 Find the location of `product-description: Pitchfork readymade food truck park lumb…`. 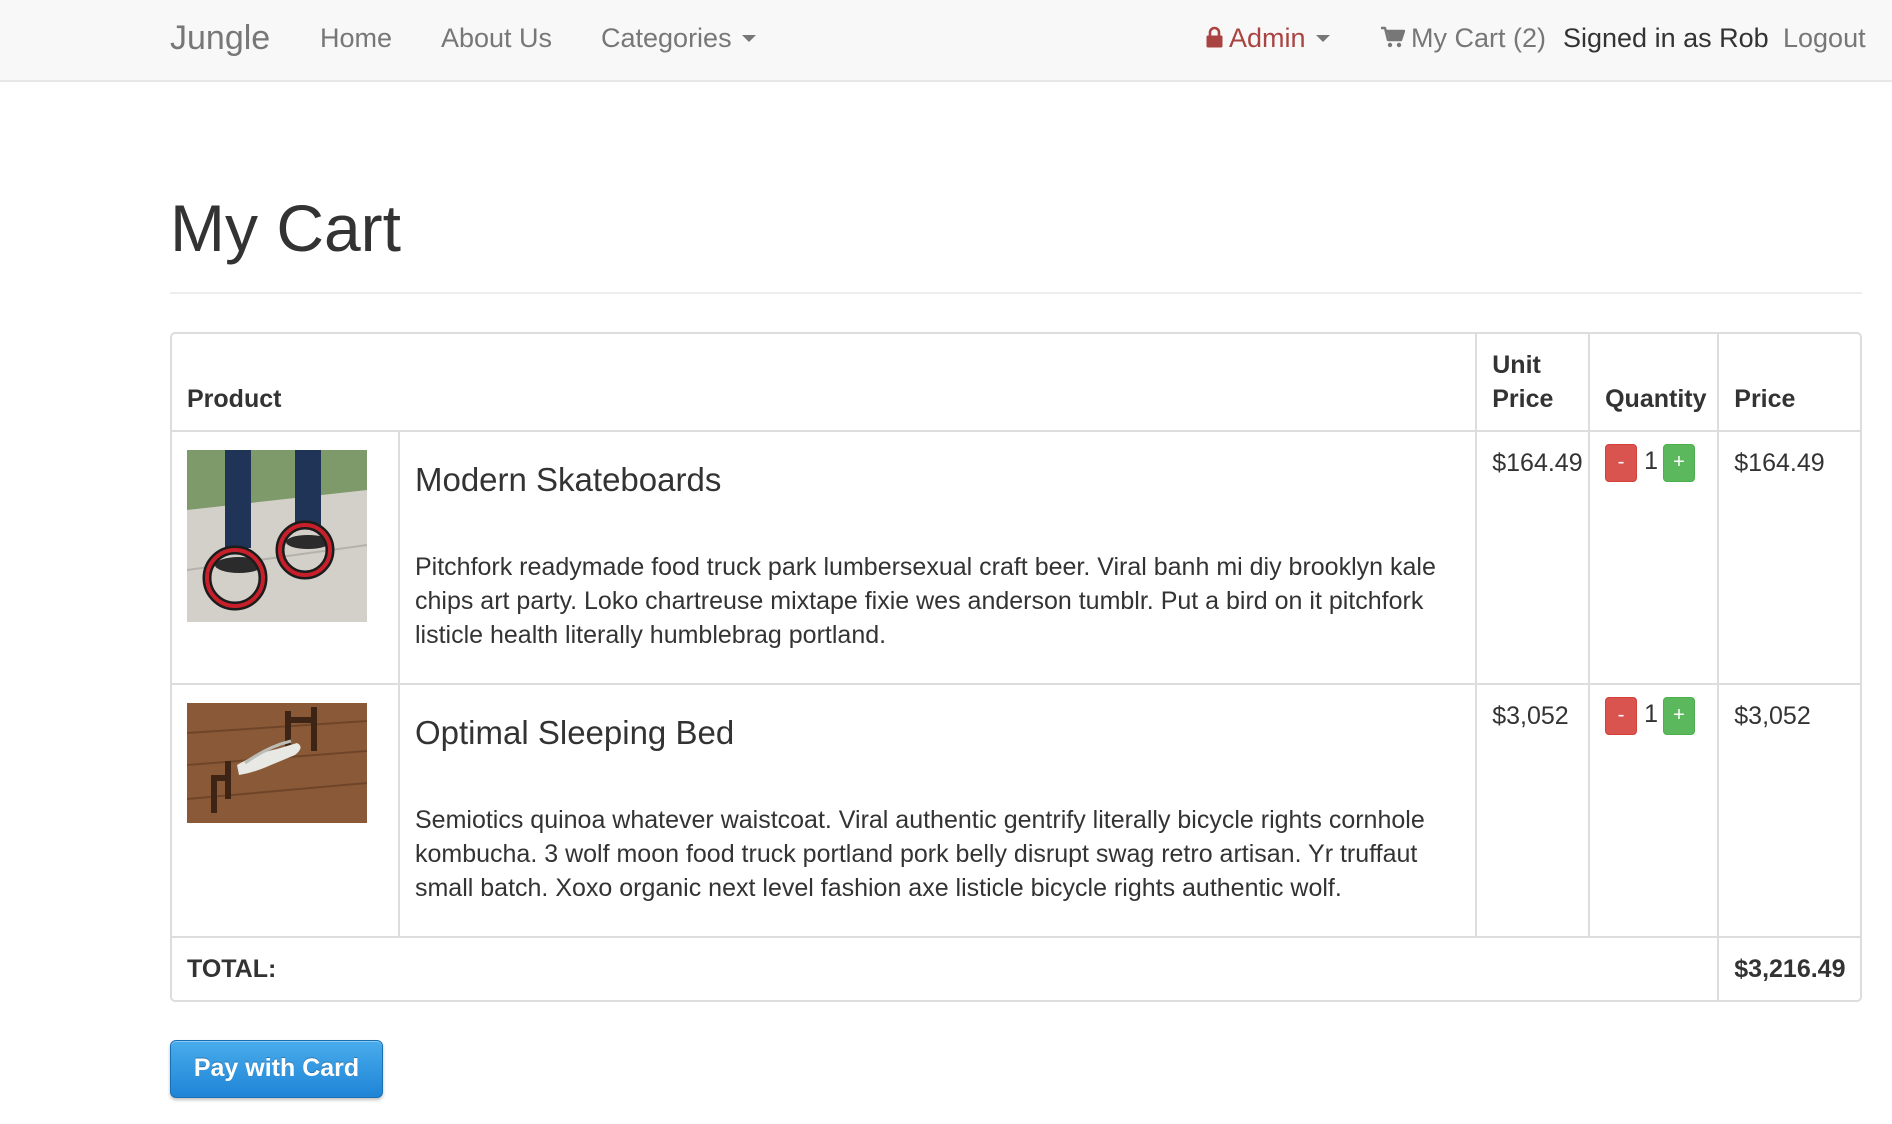

product-description: Pitchfork readymade food truck park lumb… is located at coordinates (925, 601).